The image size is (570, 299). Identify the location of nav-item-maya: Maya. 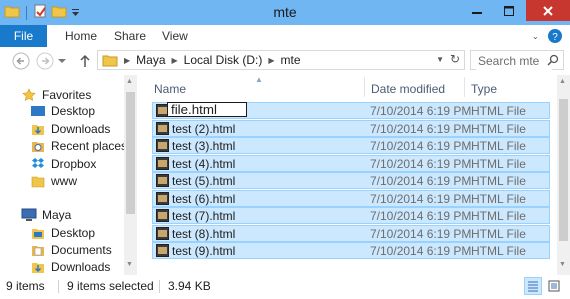
(46, 215).